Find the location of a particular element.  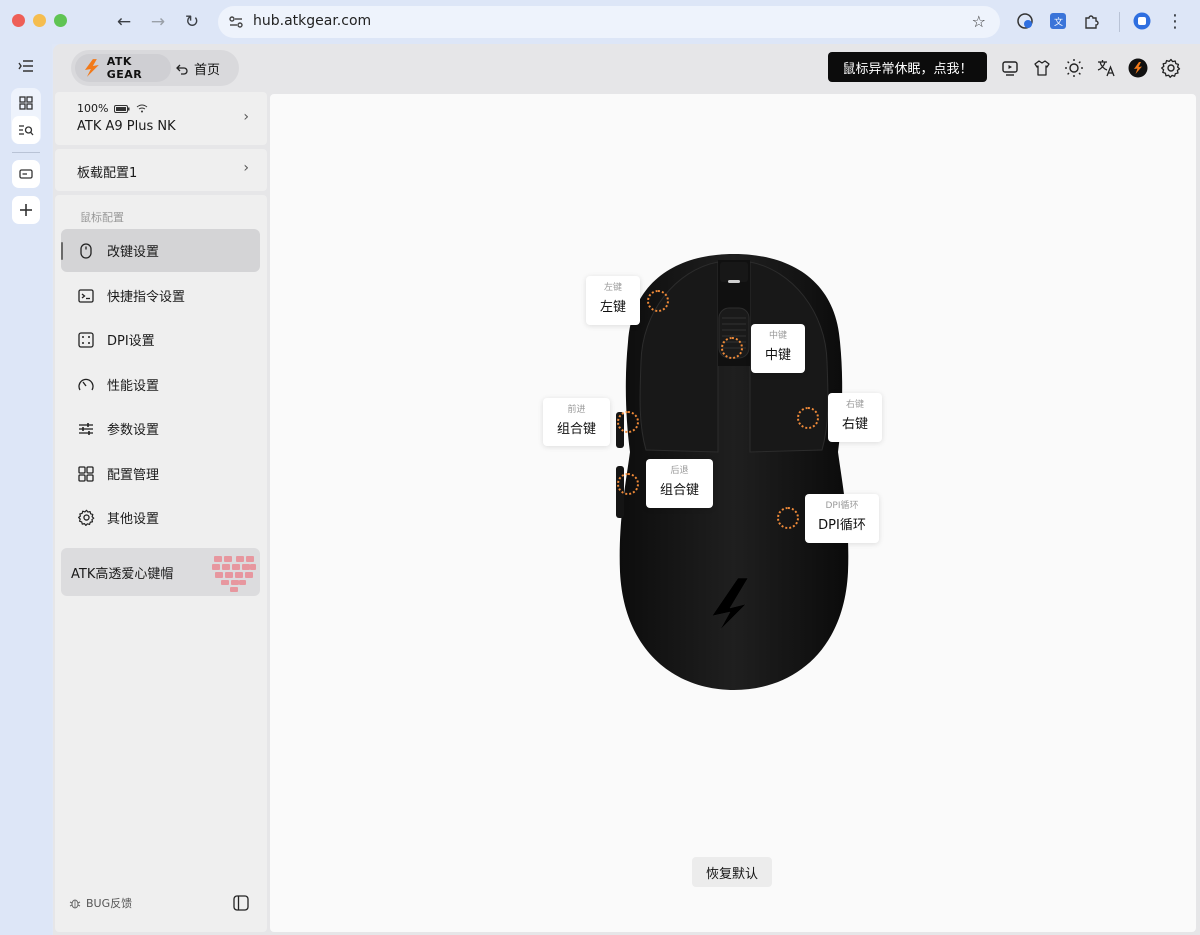

callout-middle-button: 中键 中键 is located at coordinates (778, 348).